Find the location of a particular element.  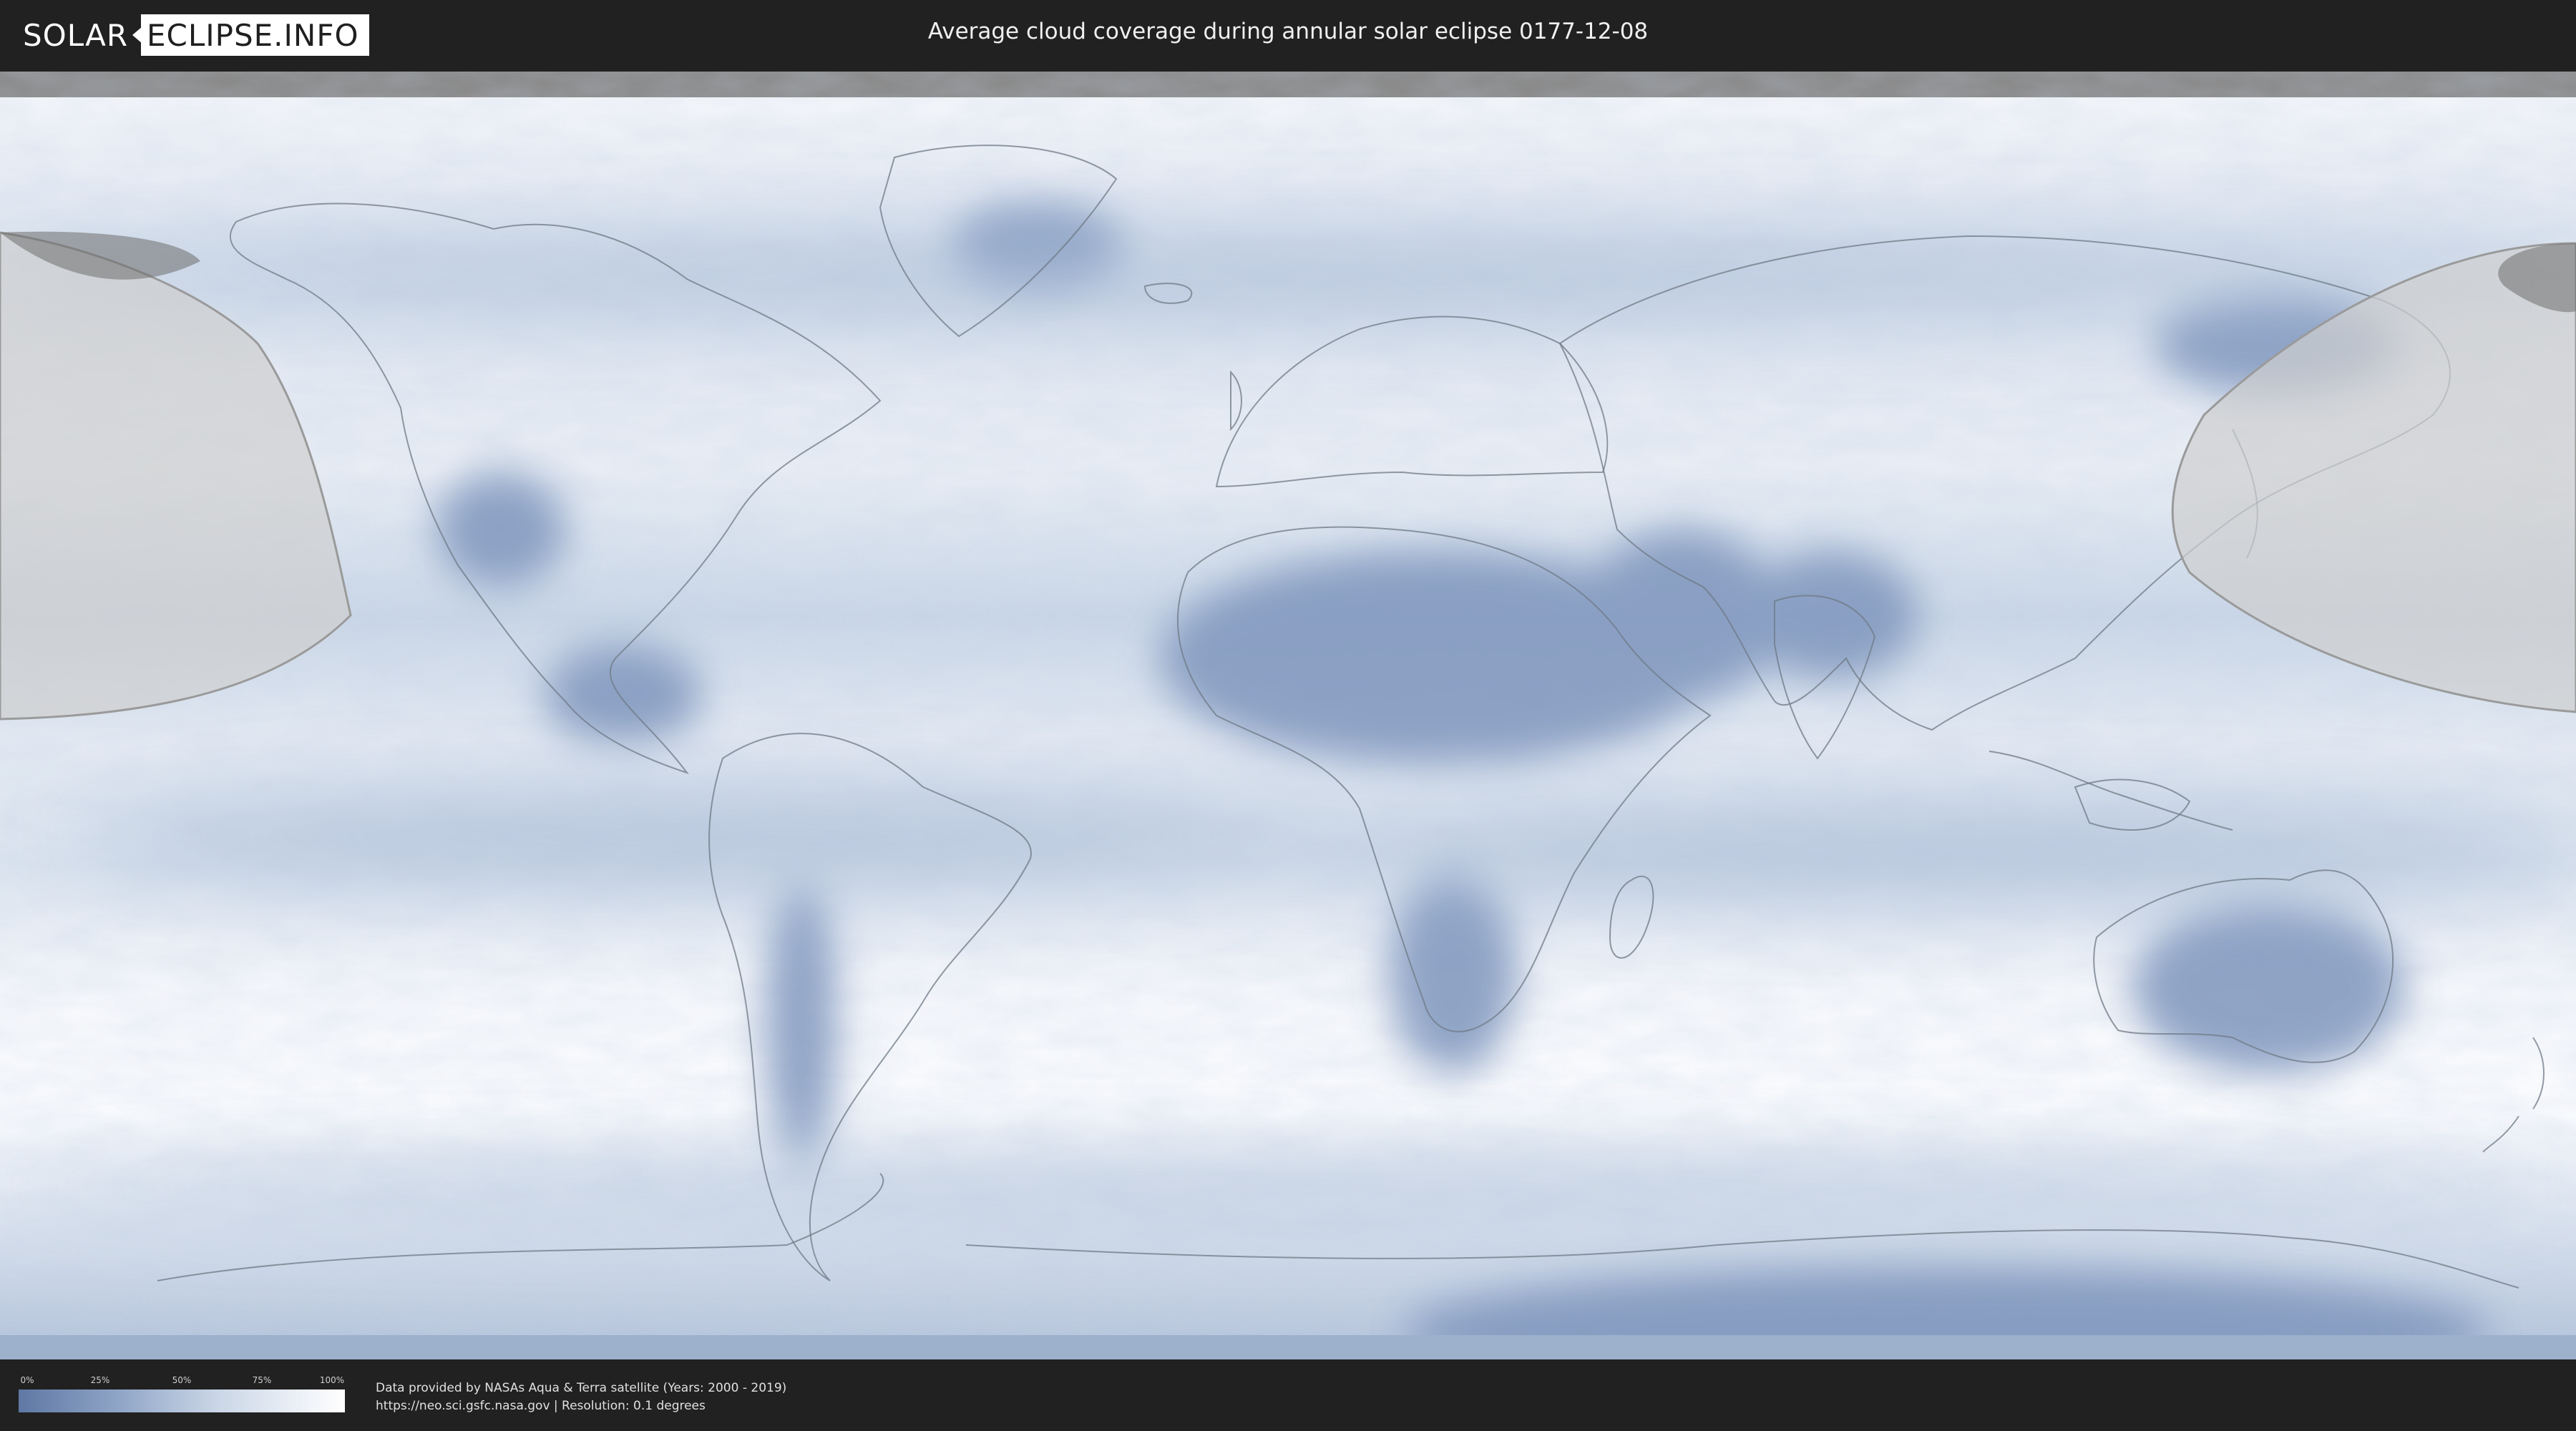

cloud-coverage-legend: 0% 25% 50% 75% 100% is located at coordinates (182, 1394).